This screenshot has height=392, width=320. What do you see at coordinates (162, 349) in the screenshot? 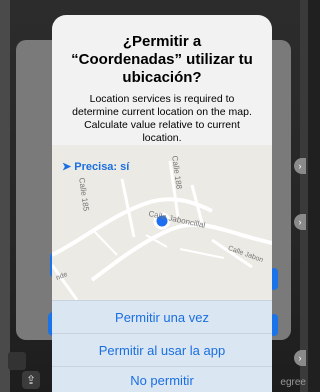
I see `allow-while-using-button: Permitir al usar la app` at bounding box center [162, 349].